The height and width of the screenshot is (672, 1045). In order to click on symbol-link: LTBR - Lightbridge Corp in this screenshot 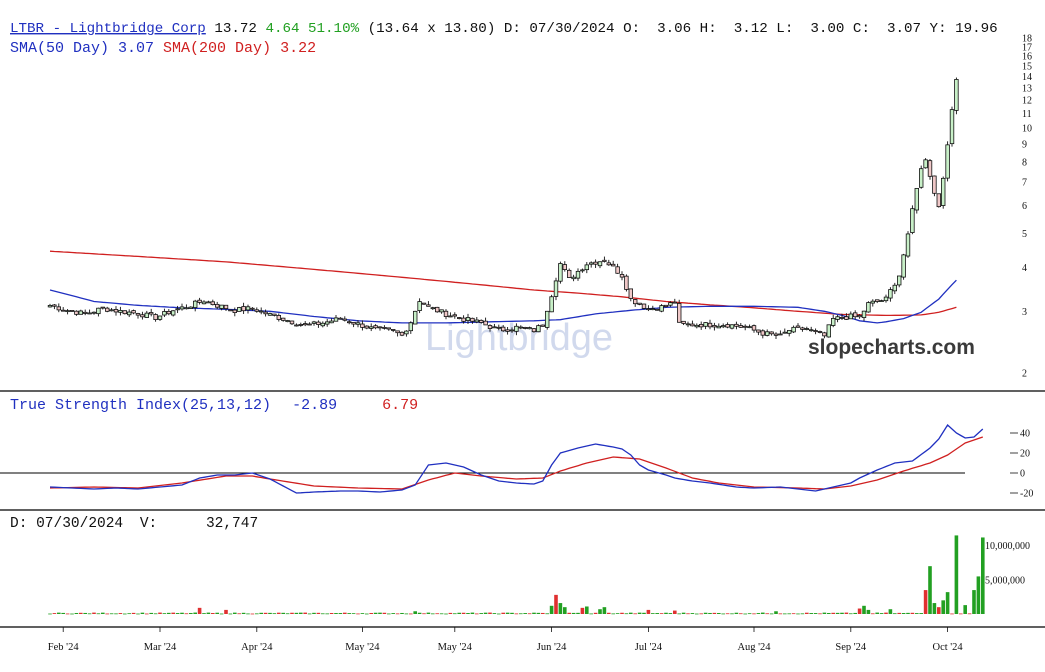, I will do `click(108, 29)`.